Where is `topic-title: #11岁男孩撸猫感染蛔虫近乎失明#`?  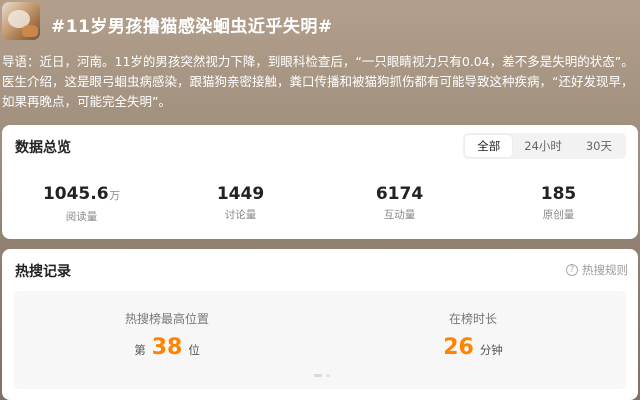 topic-title: #11岁男孩撸猫感染蛔虫近乎失明# is located at coordinates (192, 24).